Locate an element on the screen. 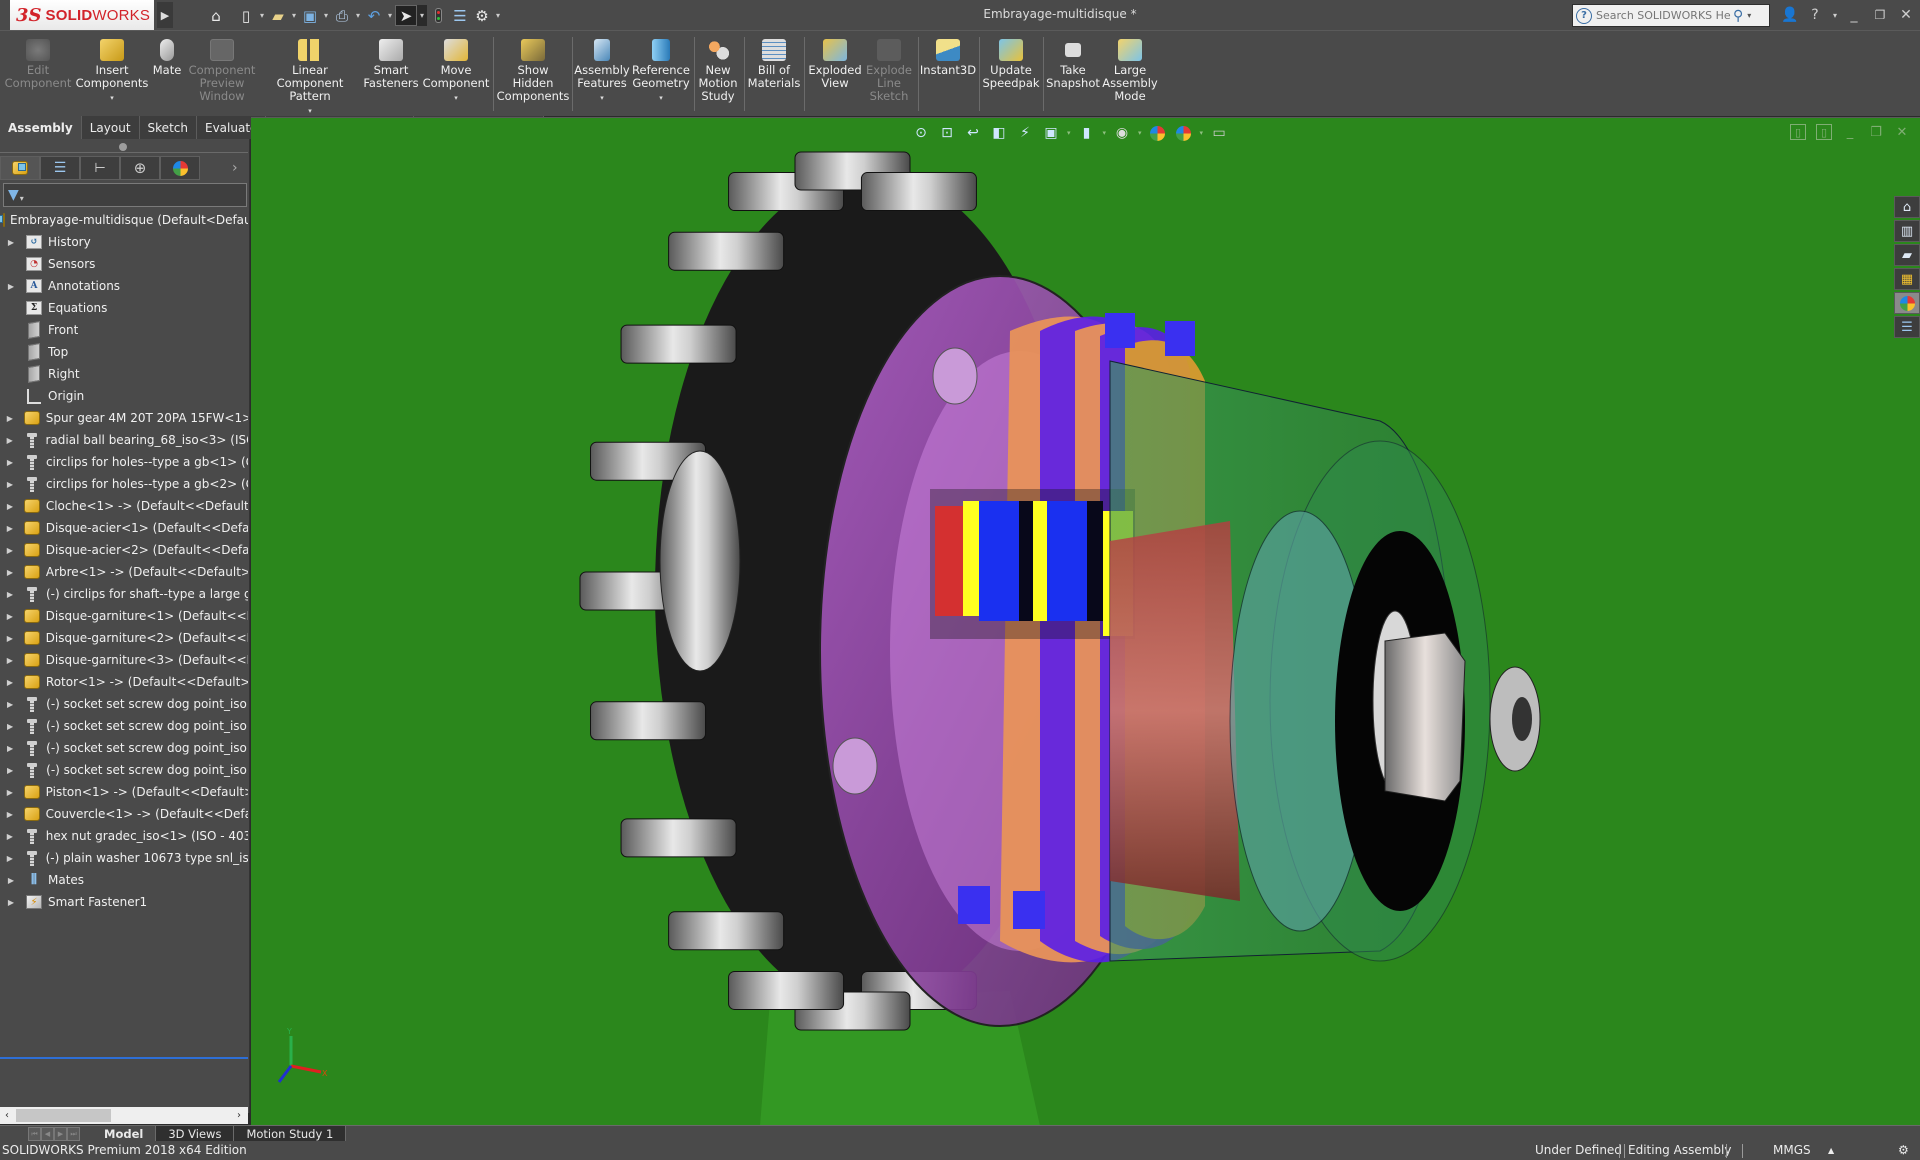  tree-root-assembly: Embrayage-multidisque (Default<Default_ is located at coordinates (124, 220).